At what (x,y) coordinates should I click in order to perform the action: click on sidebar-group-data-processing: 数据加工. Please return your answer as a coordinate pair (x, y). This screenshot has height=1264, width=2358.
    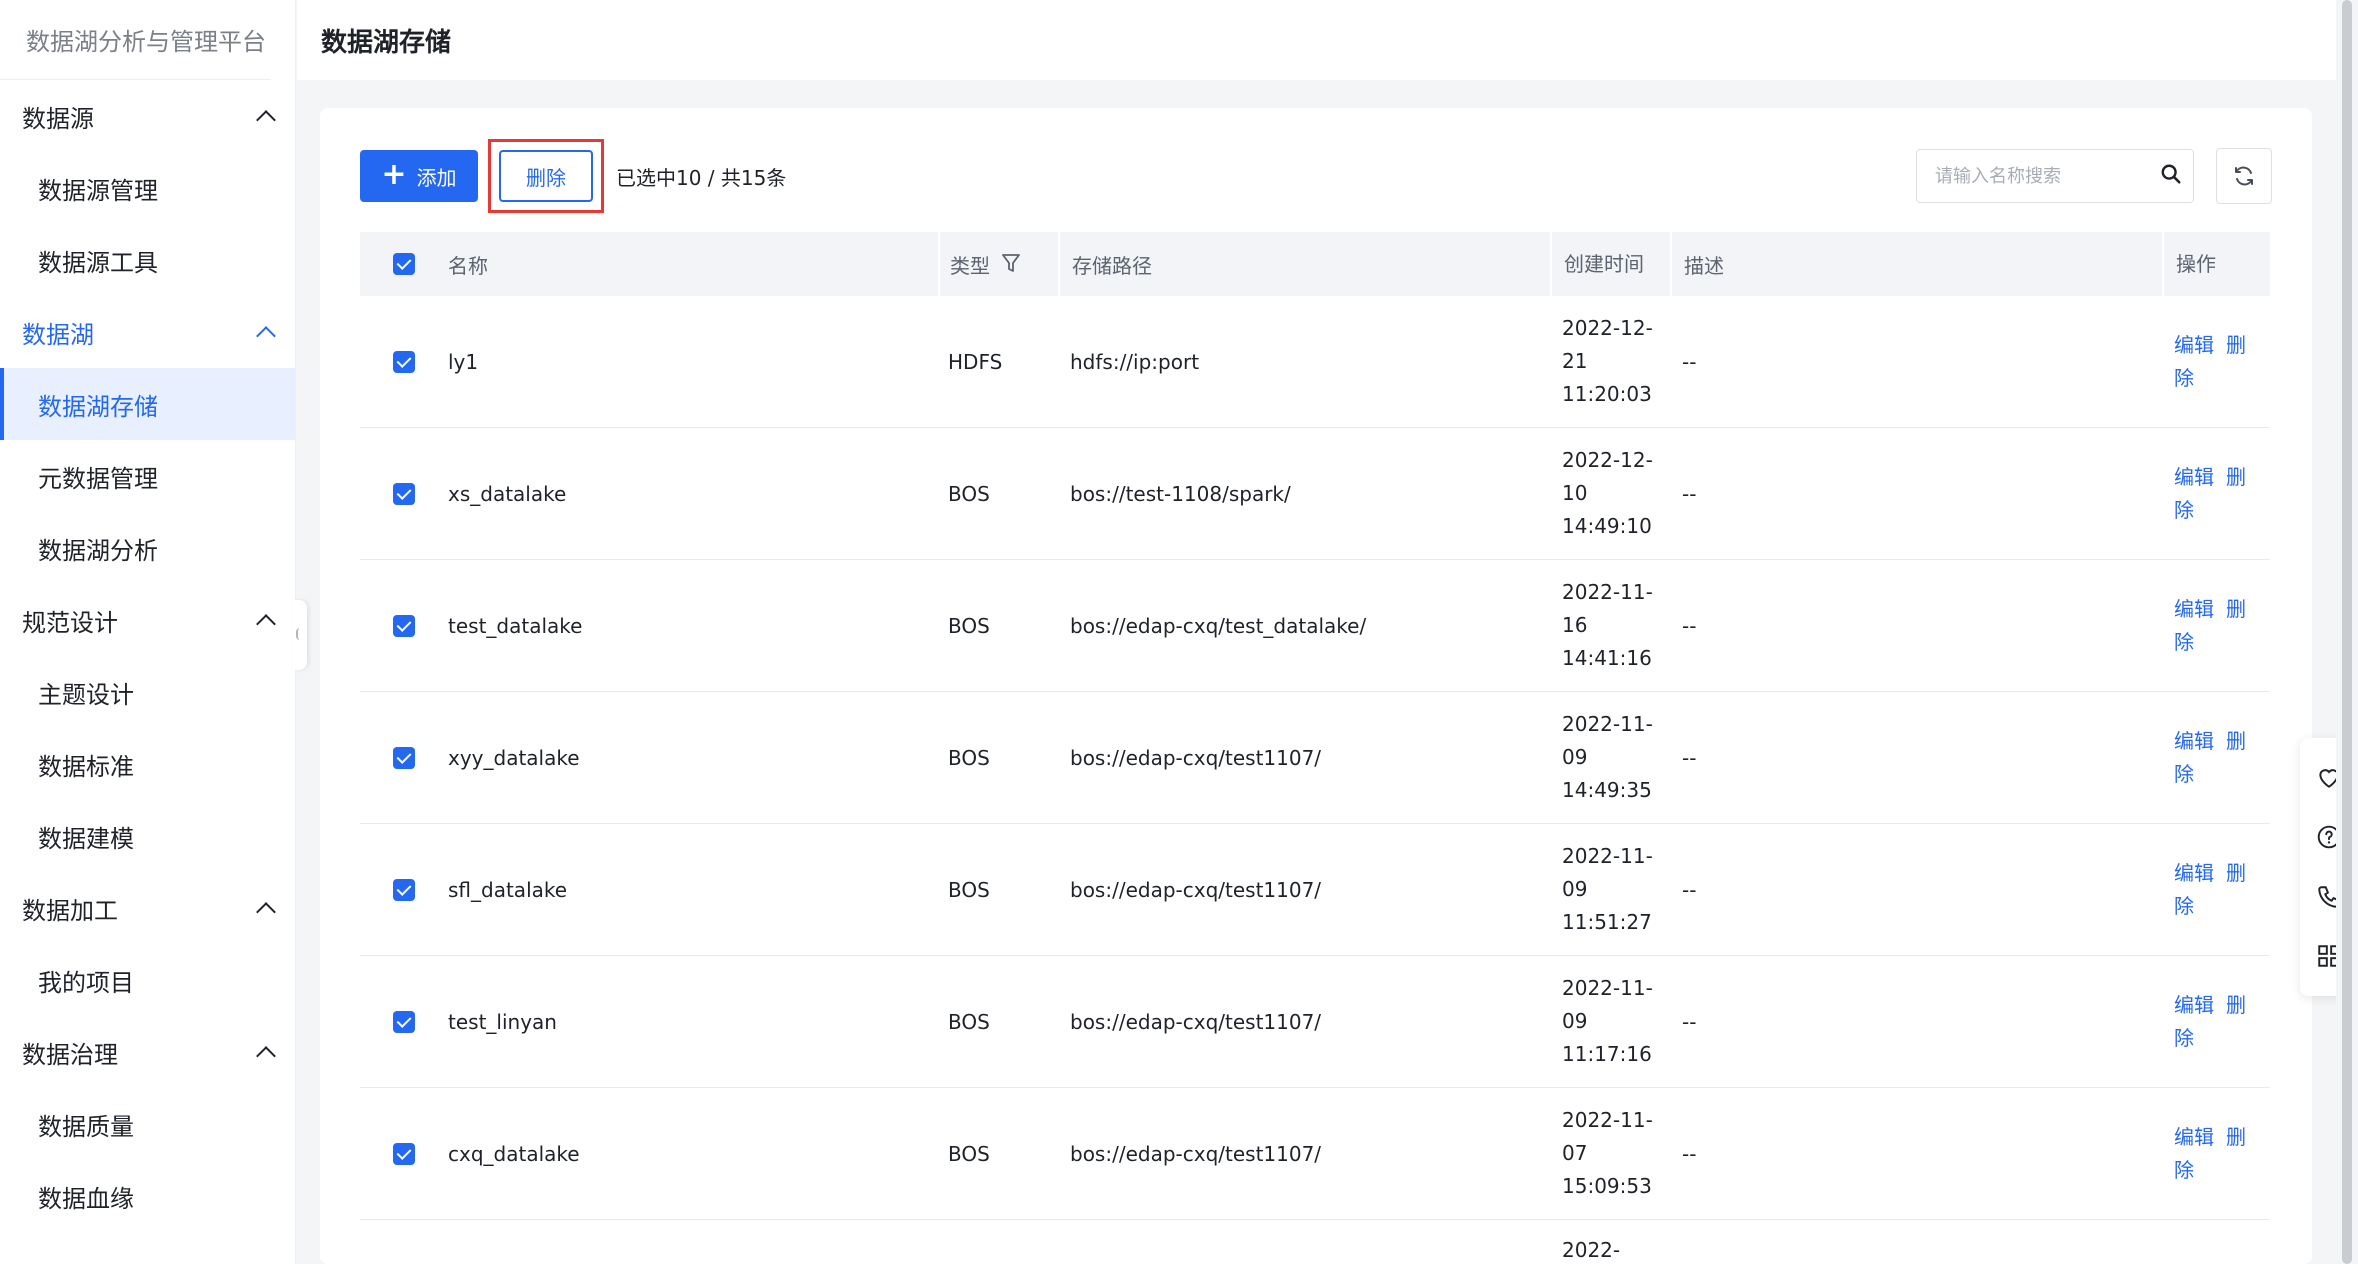
    Looking at the image, I should click on (147, 908).